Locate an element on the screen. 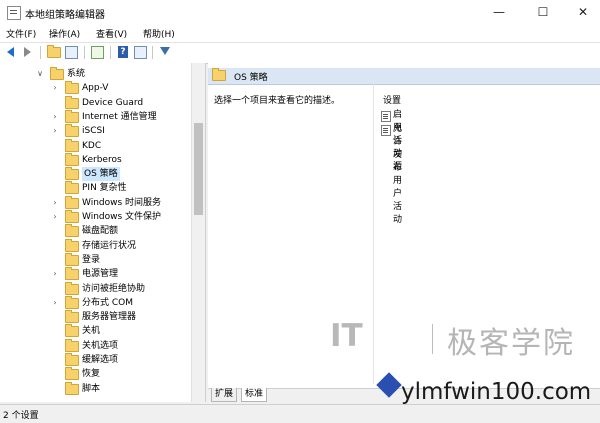 This screenshot has width=600, height=423. tree-item: OS 策略 is located at coordinates (95, 174).